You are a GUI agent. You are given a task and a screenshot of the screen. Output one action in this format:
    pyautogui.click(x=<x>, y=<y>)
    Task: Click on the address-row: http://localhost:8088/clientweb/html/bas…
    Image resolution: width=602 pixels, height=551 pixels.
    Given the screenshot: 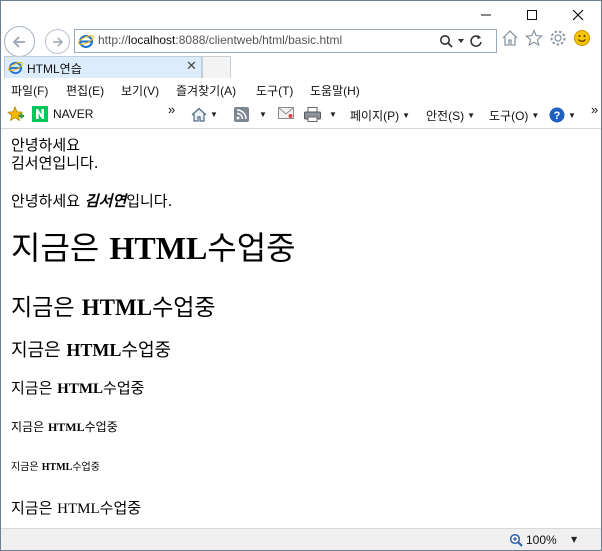 What is the action you would take?
    pyautogui.click(x=301, y=41)
    